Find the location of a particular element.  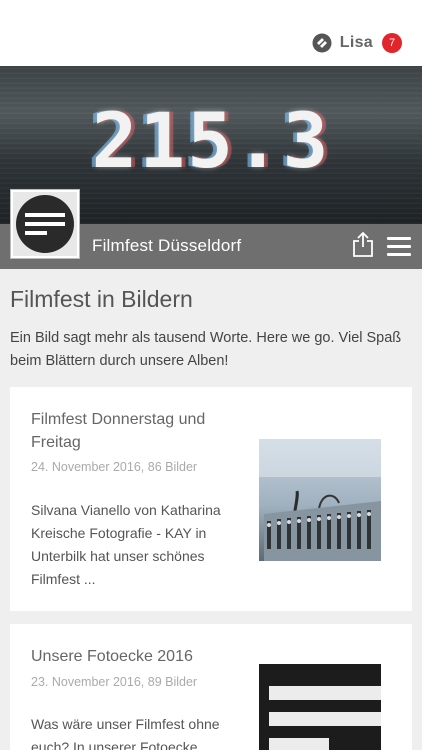

top-bar: Lisa 7 is located at coordinates (211, 33).